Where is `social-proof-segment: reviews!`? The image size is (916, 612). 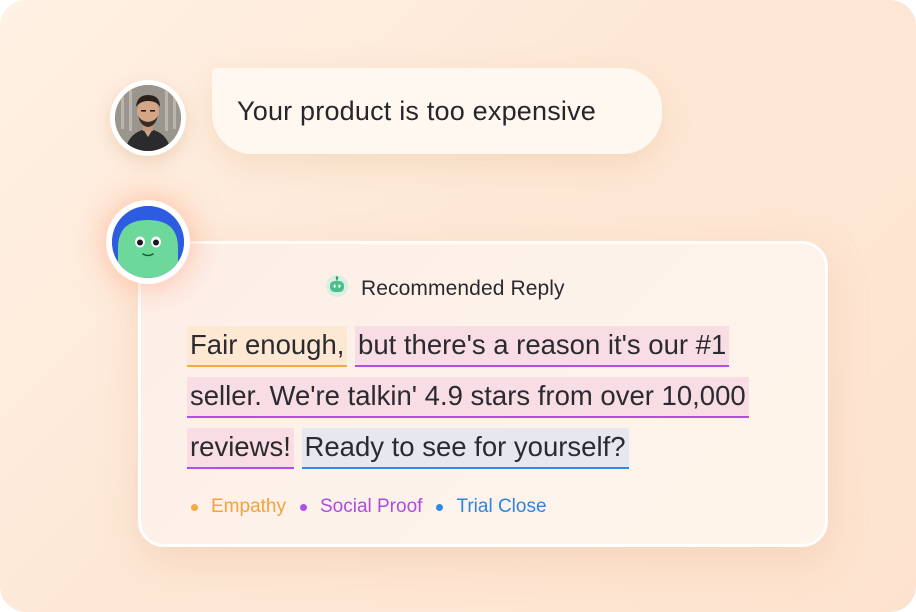
social-proof-segment: reviews! is located at coordinates (240, 448).